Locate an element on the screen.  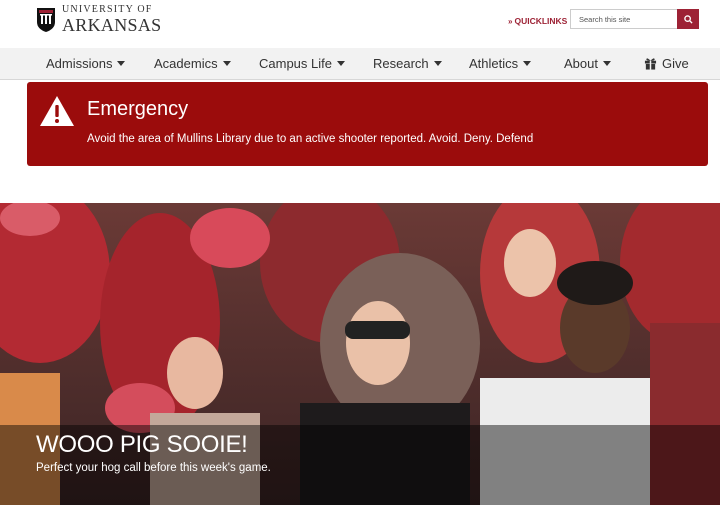
logo-text-bottom: ARKANSAS is located at coordinates (112, 25).